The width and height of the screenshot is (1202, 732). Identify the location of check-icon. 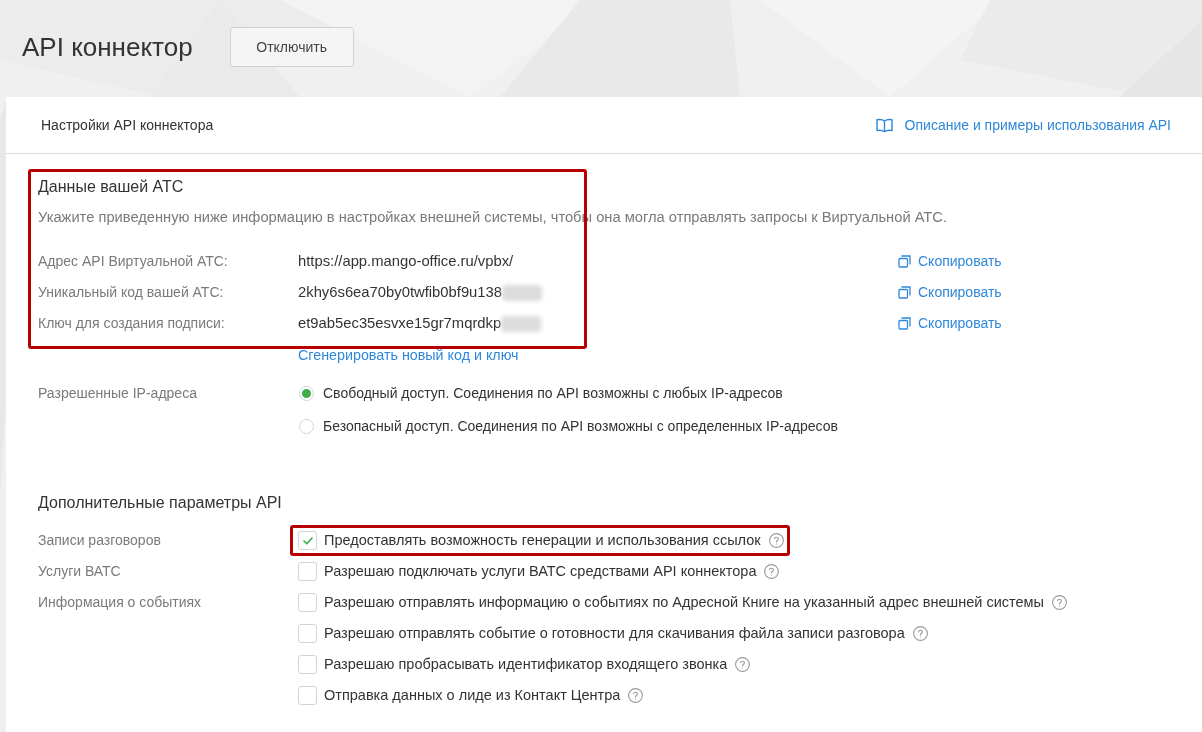
(307, 540).